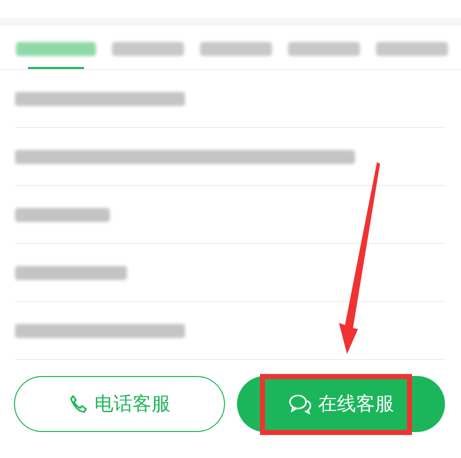  I want to click on phone-icon, so click(78, 404).